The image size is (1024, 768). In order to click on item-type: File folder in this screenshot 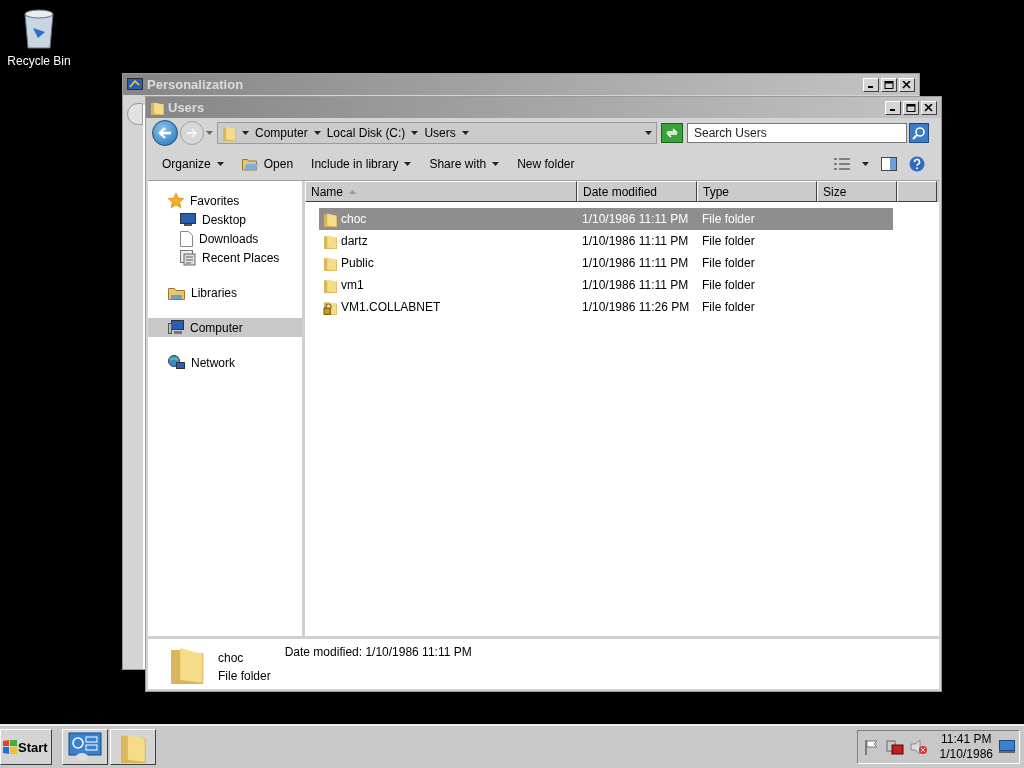, I will do `click(244, 676)`.